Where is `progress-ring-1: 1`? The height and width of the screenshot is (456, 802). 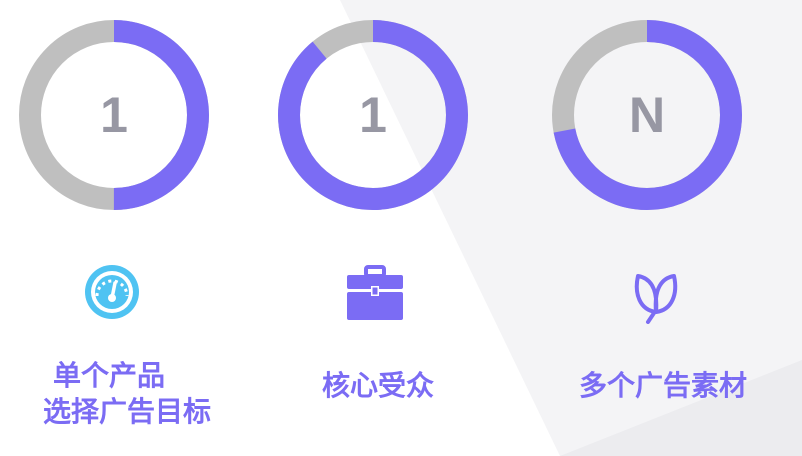
progress-ring-1: 1 is located at coordinates (114, 115).